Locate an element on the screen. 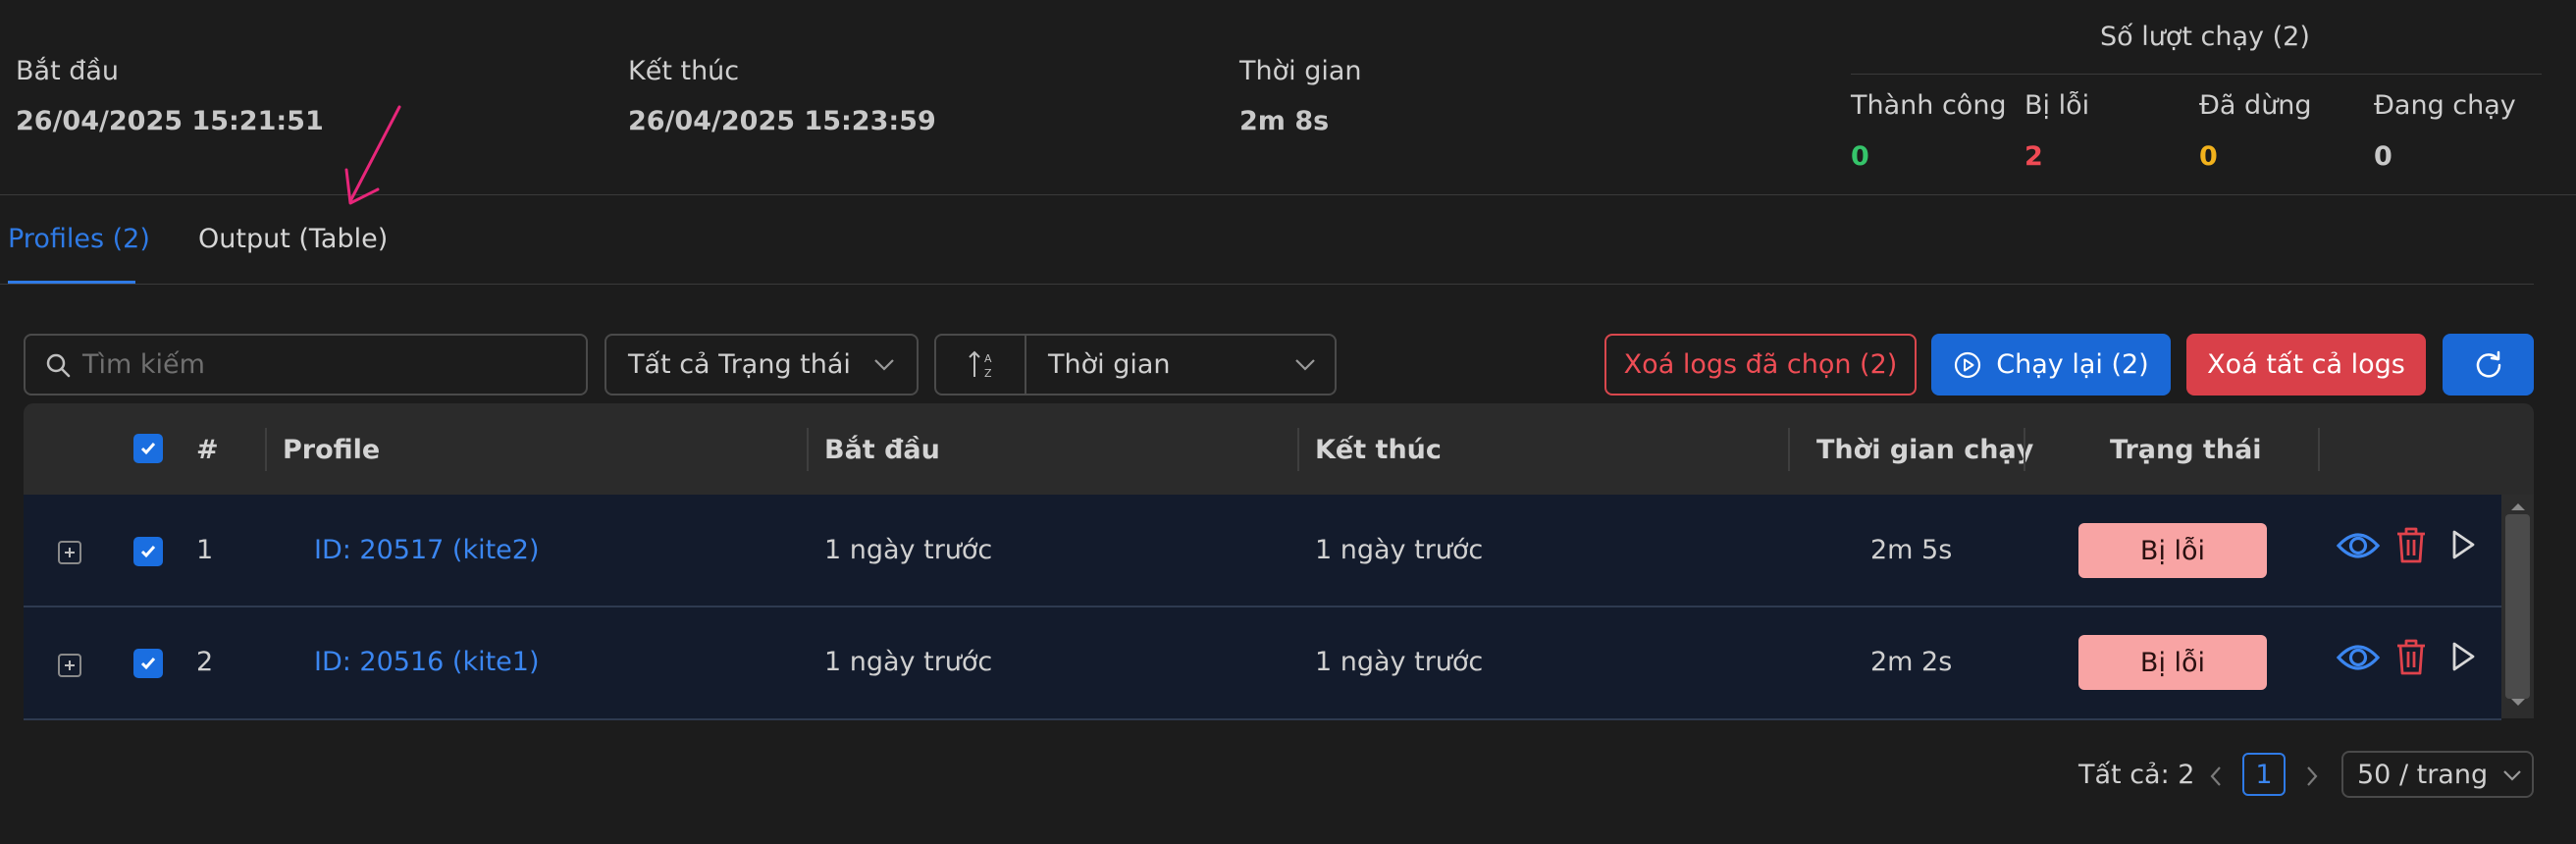  page-number: 1 is located at coordinates (2264, 774).